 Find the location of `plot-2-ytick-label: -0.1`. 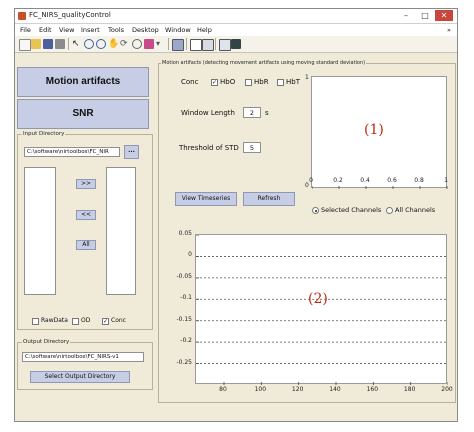

plot-2-ytick-label: -0.1 is located at coordinates (186, 298).